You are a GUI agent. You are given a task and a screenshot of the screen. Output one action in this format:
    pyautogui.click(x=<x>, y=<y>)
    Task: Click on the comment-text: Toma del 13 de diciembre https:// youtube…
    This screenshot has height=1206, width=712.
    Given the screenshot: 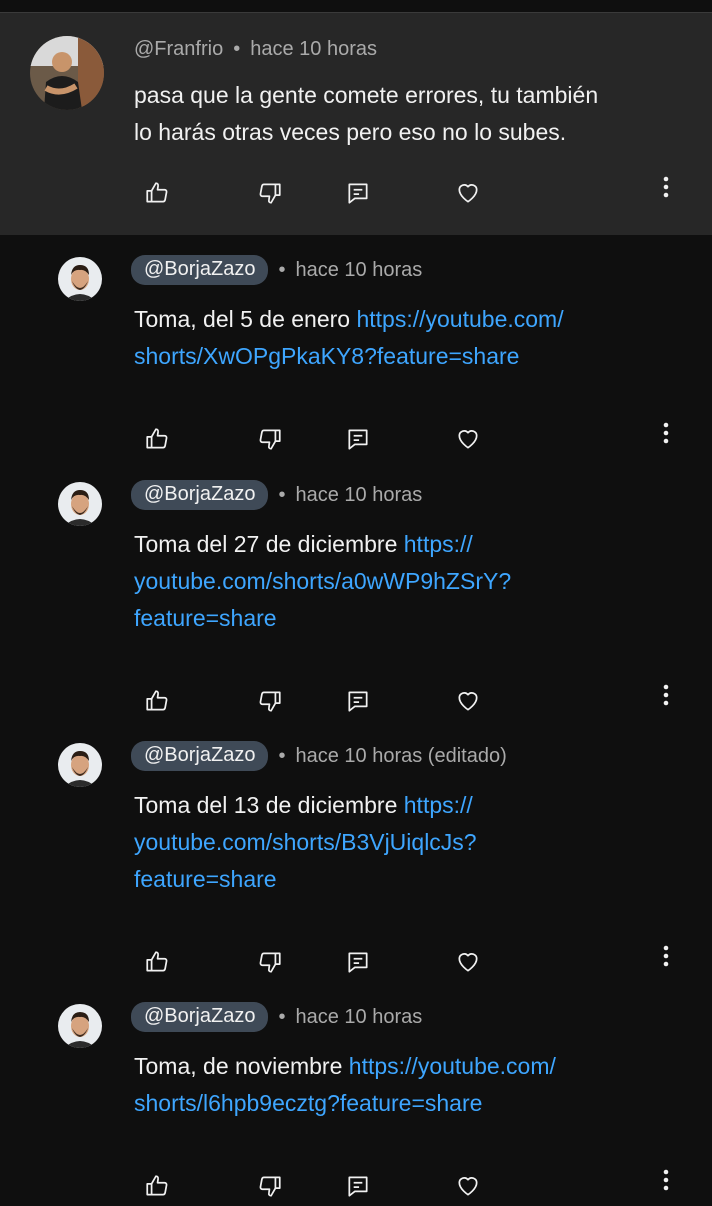 What is the action you would take?
    pyautogui.click(x=305, y=842)
    